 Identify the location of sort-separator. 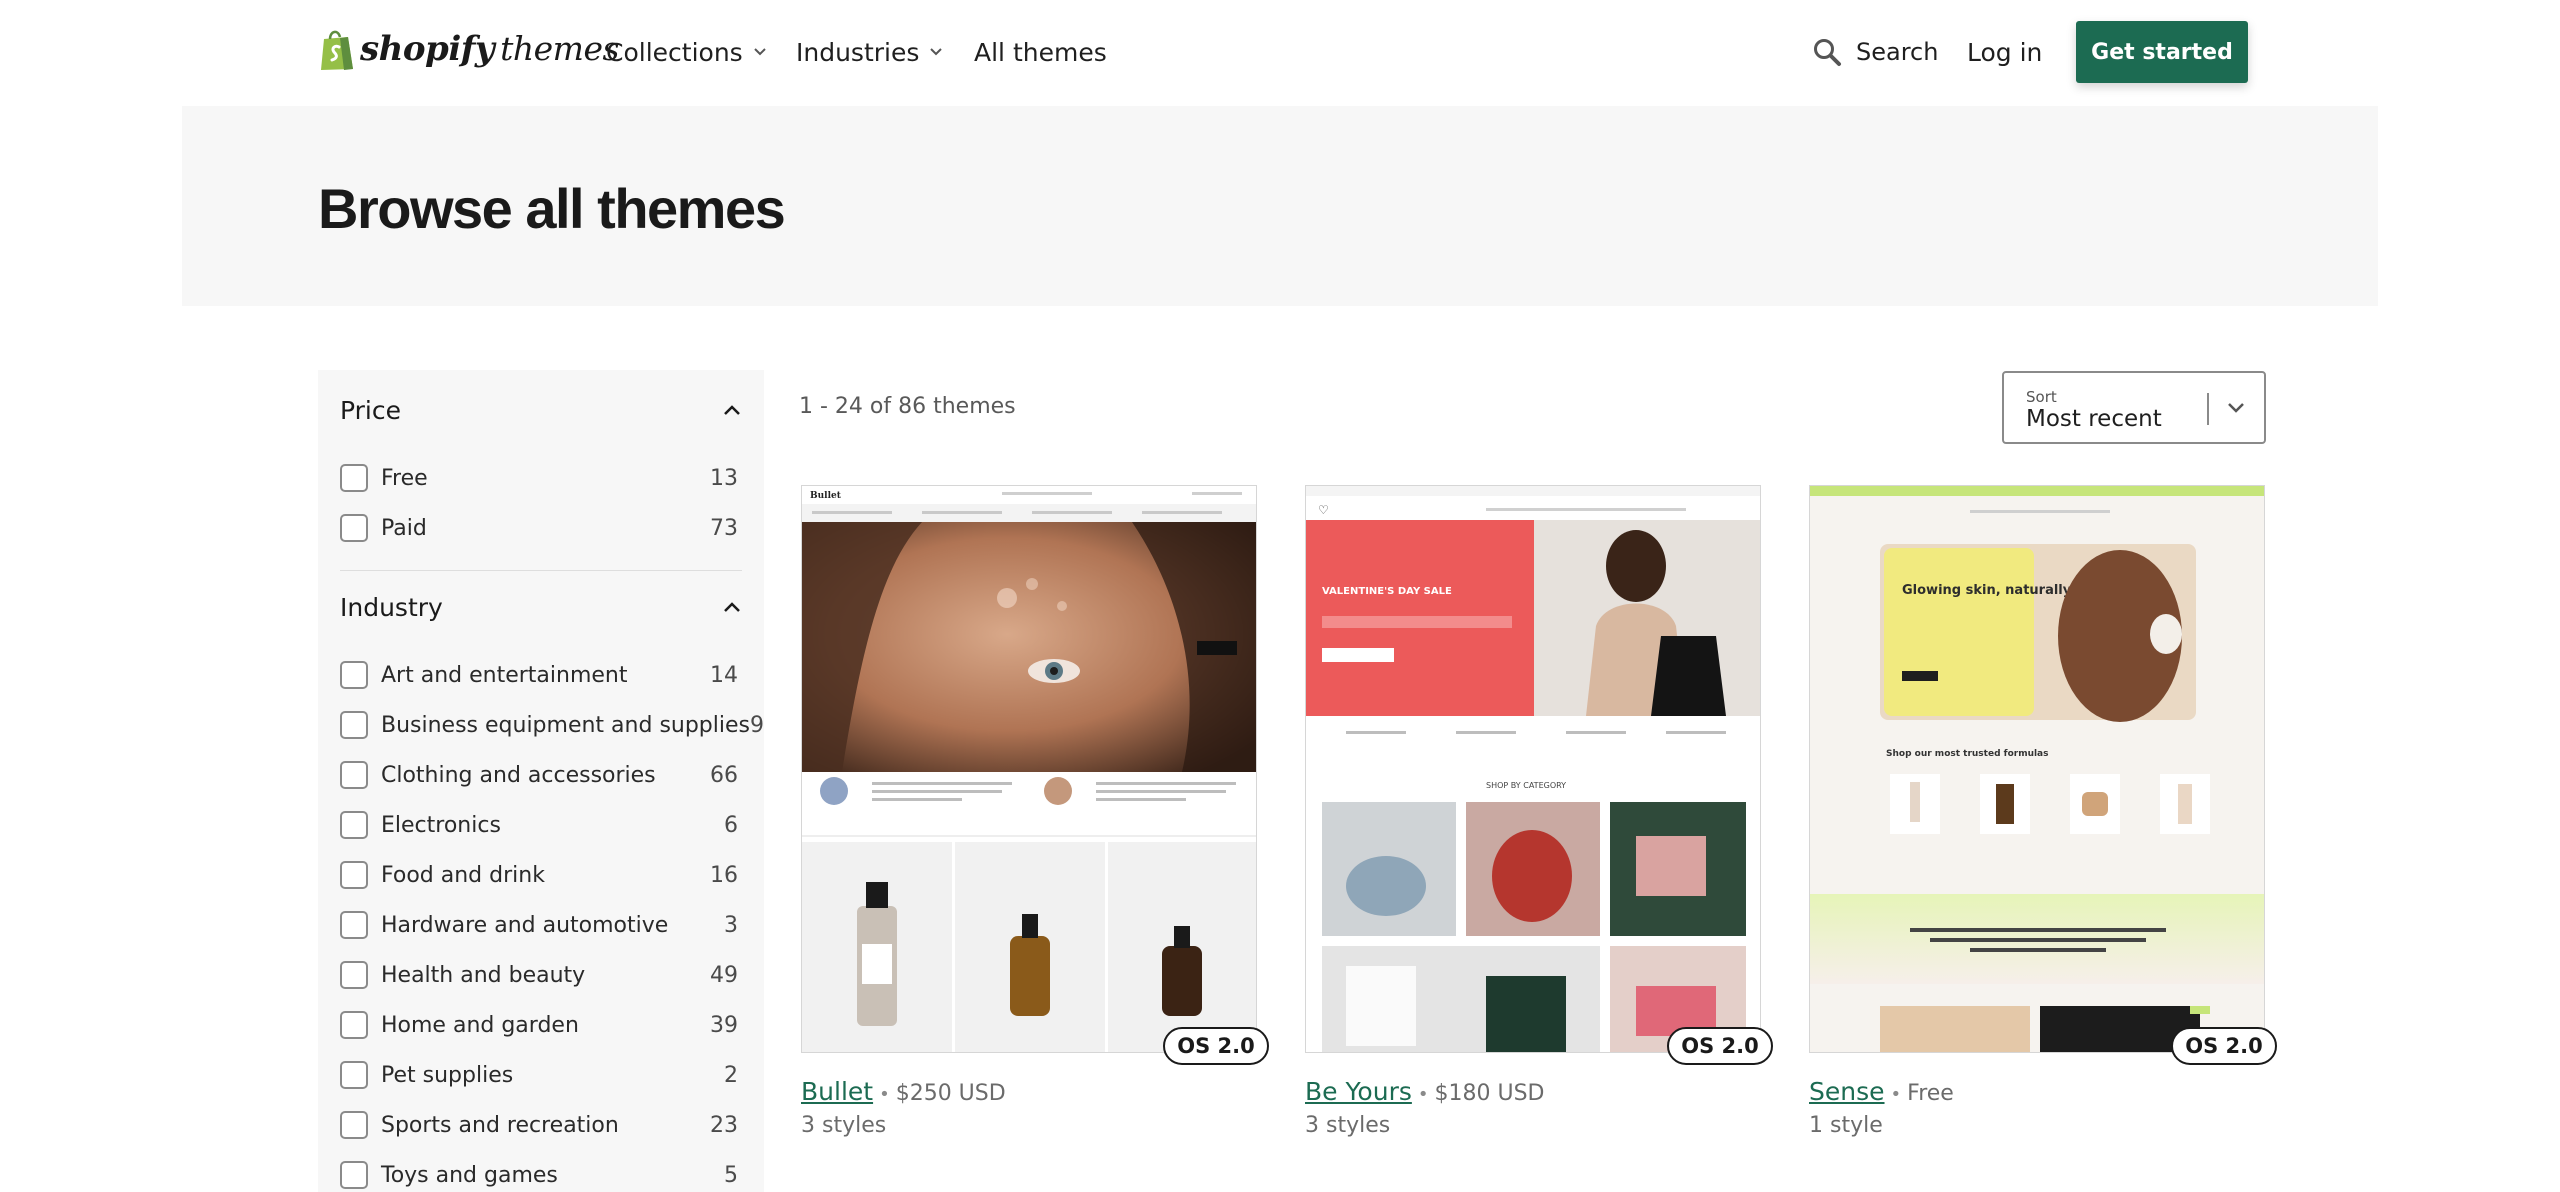
(2208, 409).